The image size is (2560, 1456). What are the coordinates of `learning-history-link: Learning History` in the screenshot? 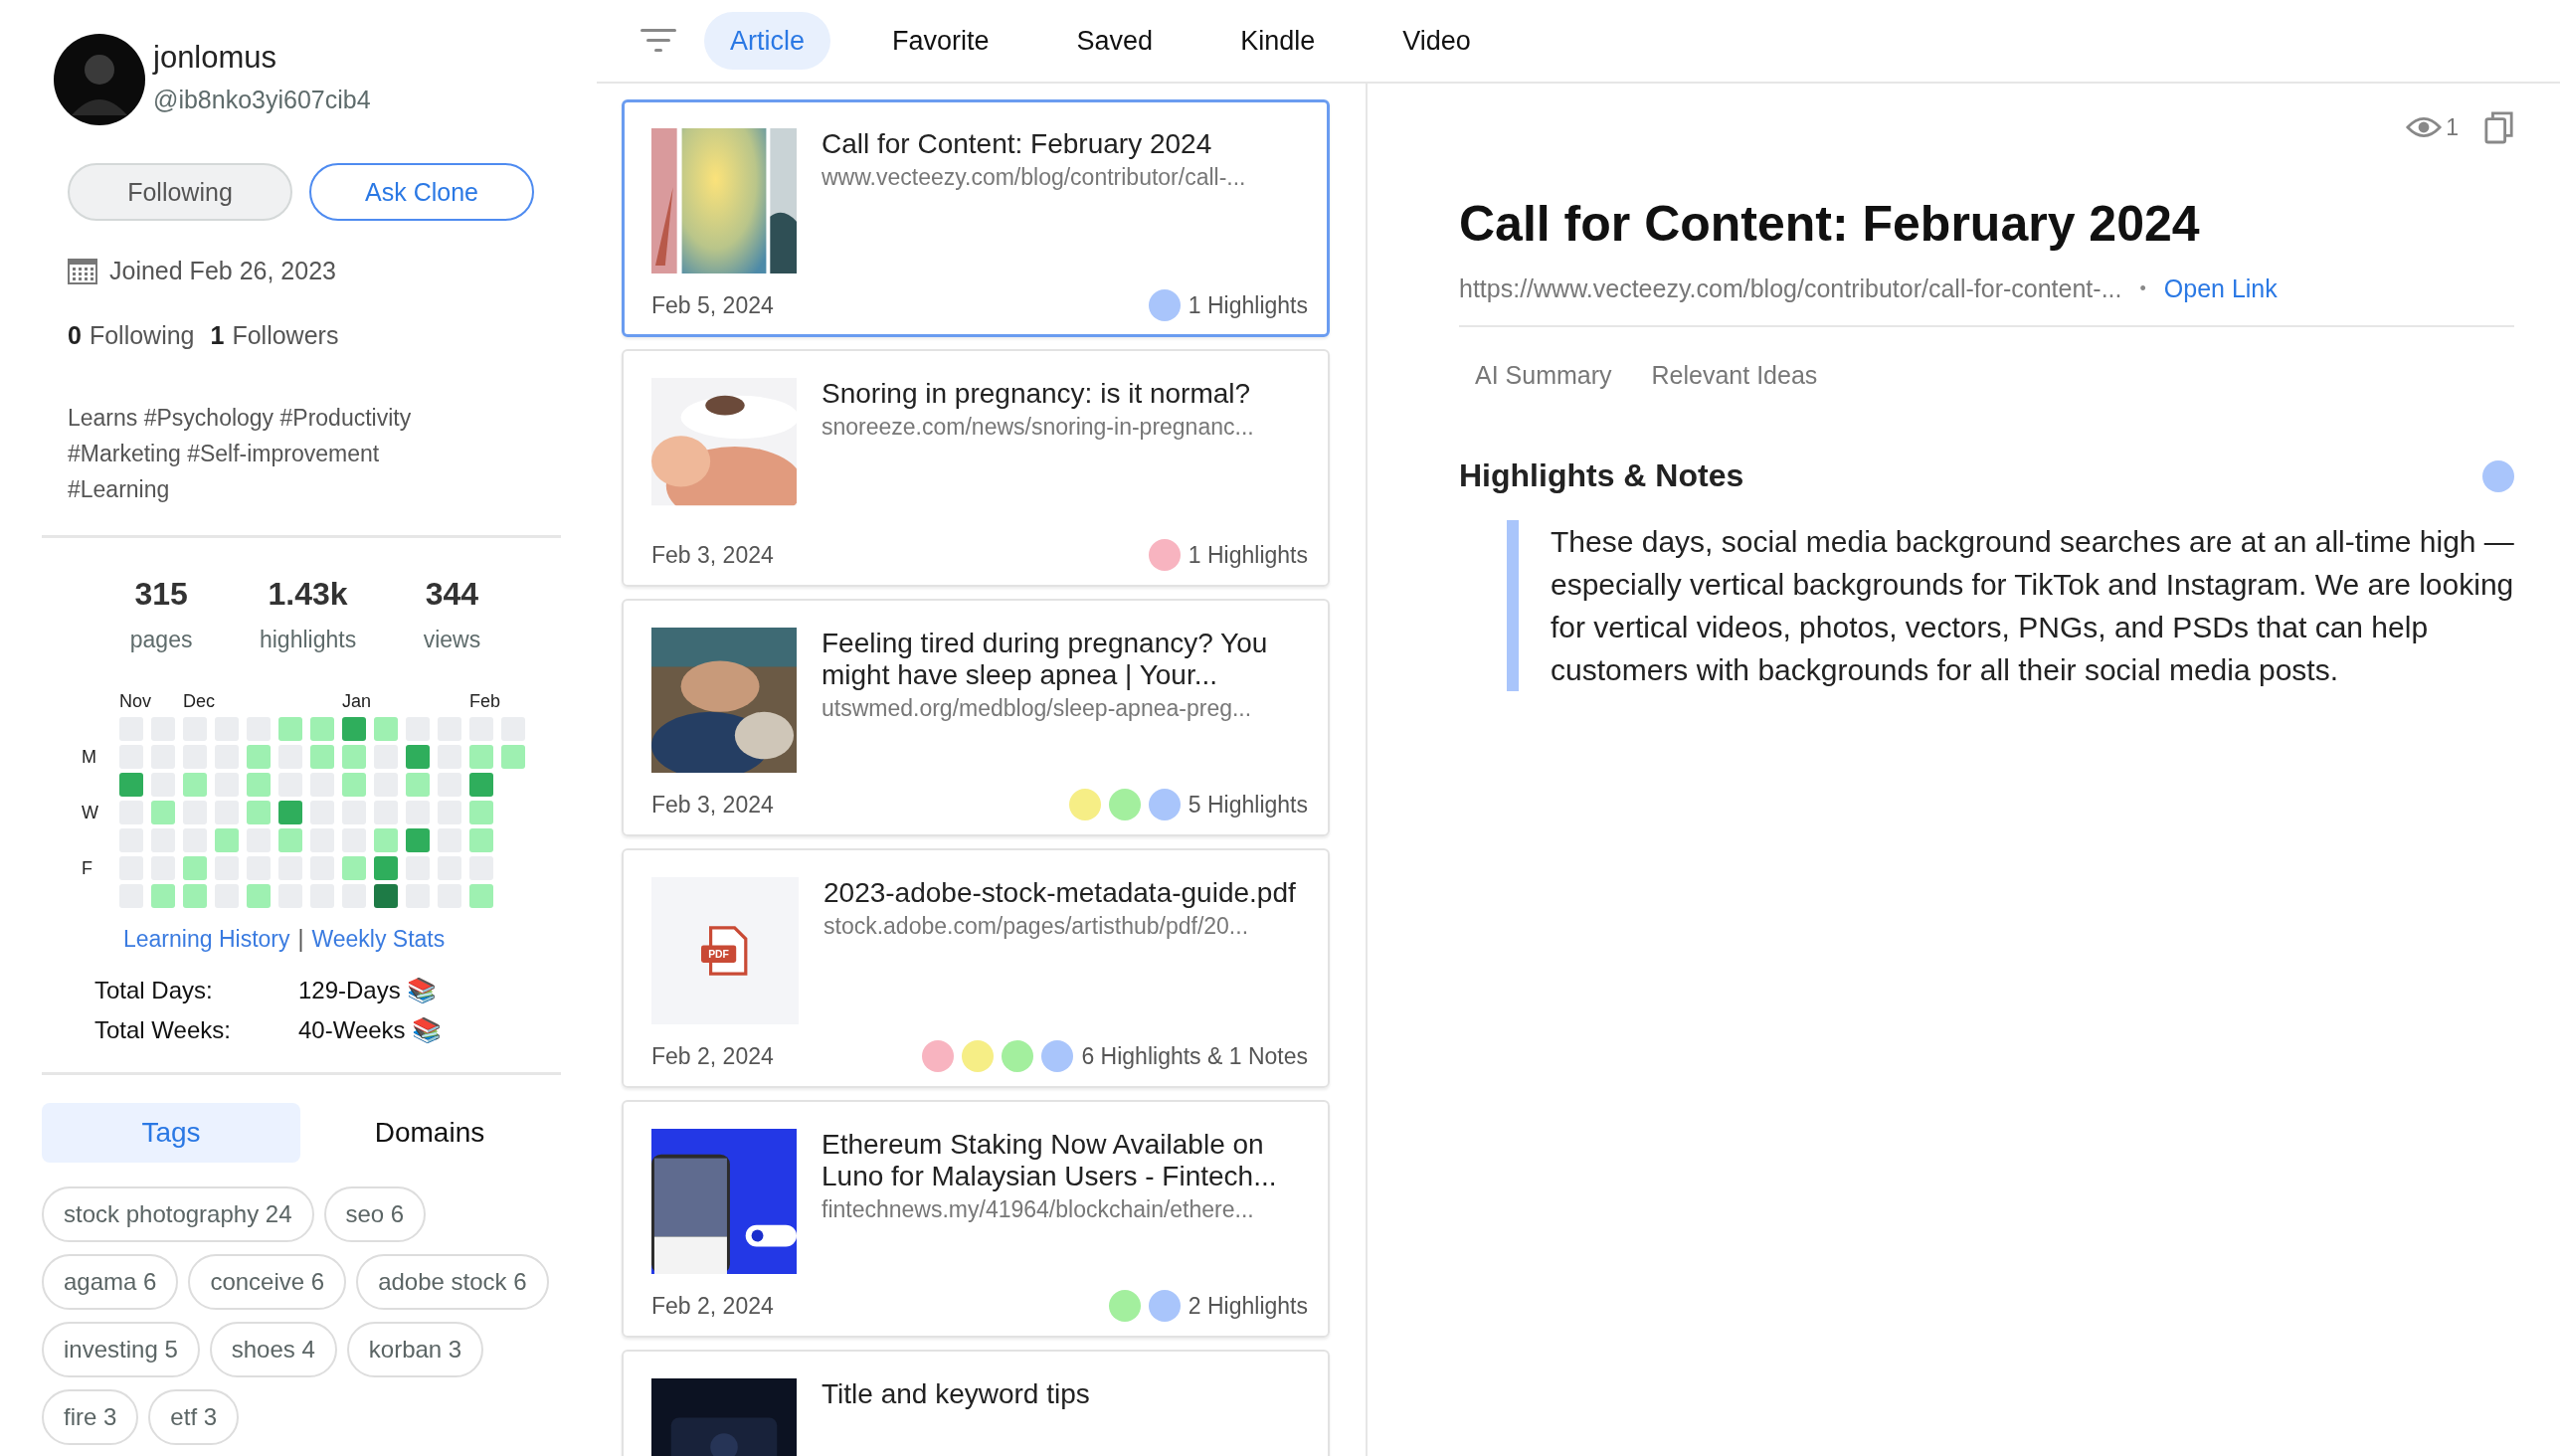 It's located at (206, 939).